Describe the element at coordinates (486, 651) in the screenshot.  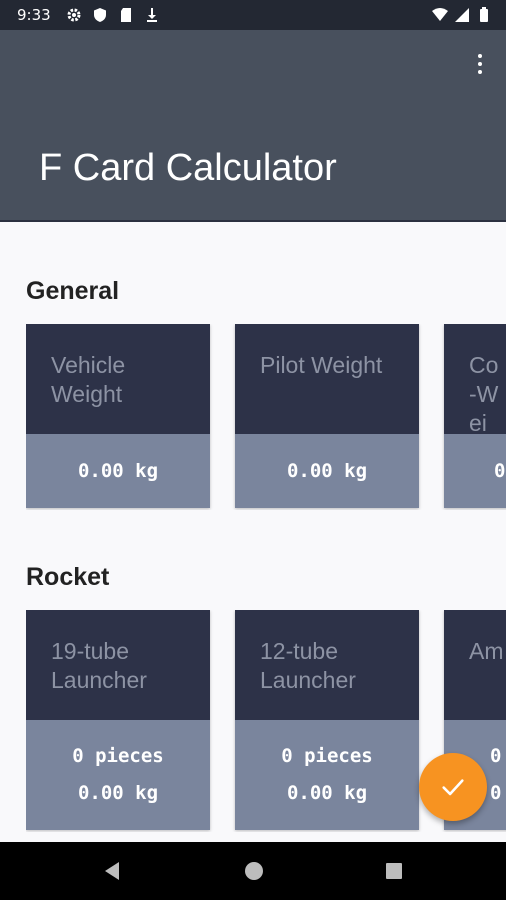
I see `card-label: Am` at that location.